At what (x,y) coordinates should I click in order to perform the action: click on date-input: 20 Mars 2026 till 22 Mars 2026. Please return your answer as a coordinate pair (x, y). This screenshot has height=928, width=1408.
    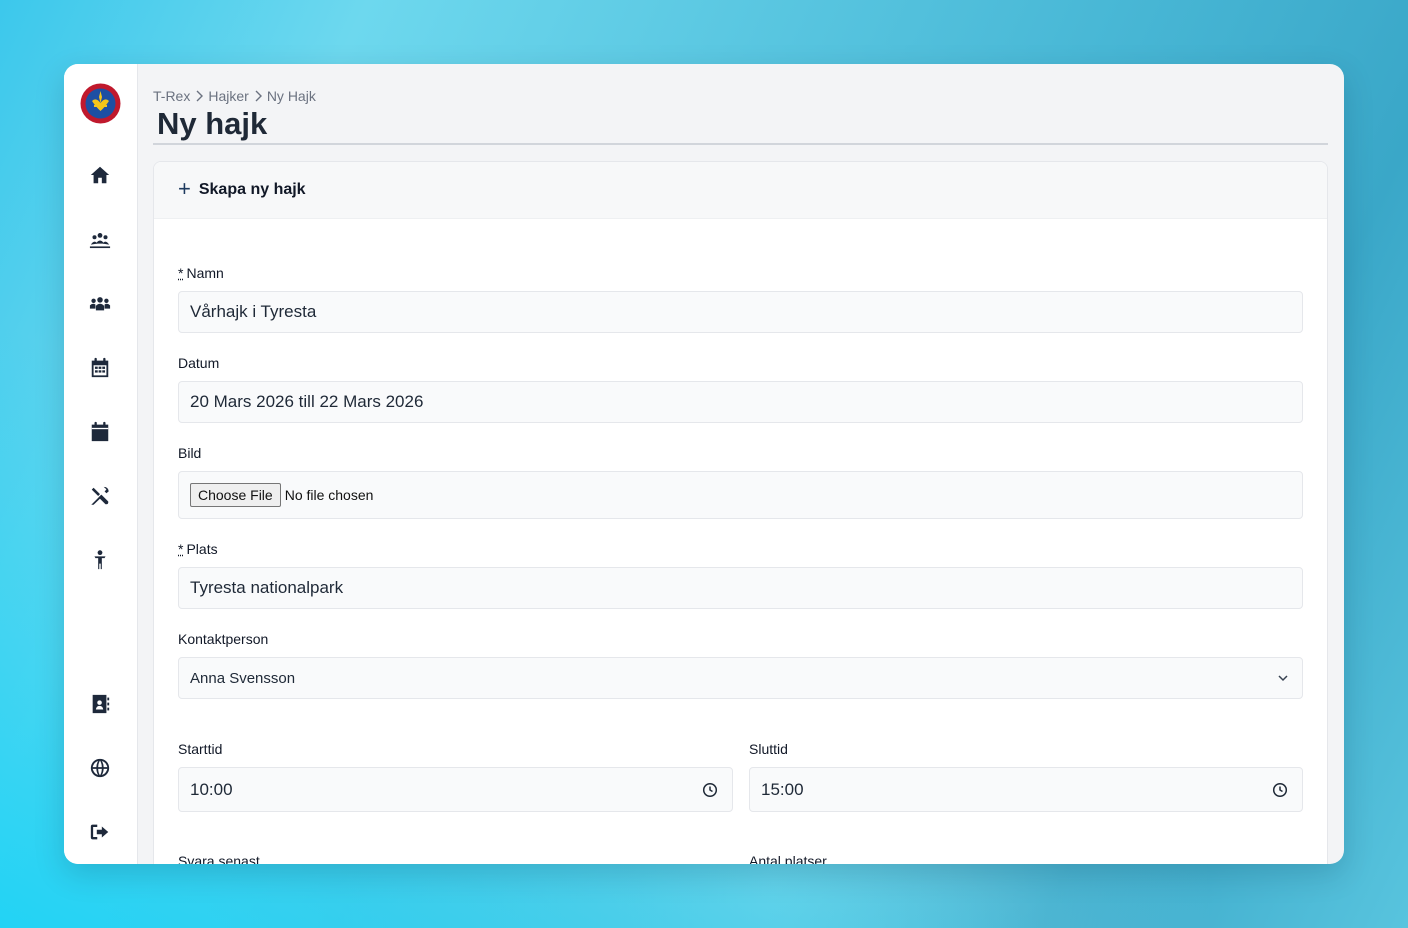
    Looking at the image, I should click on (740, 402).